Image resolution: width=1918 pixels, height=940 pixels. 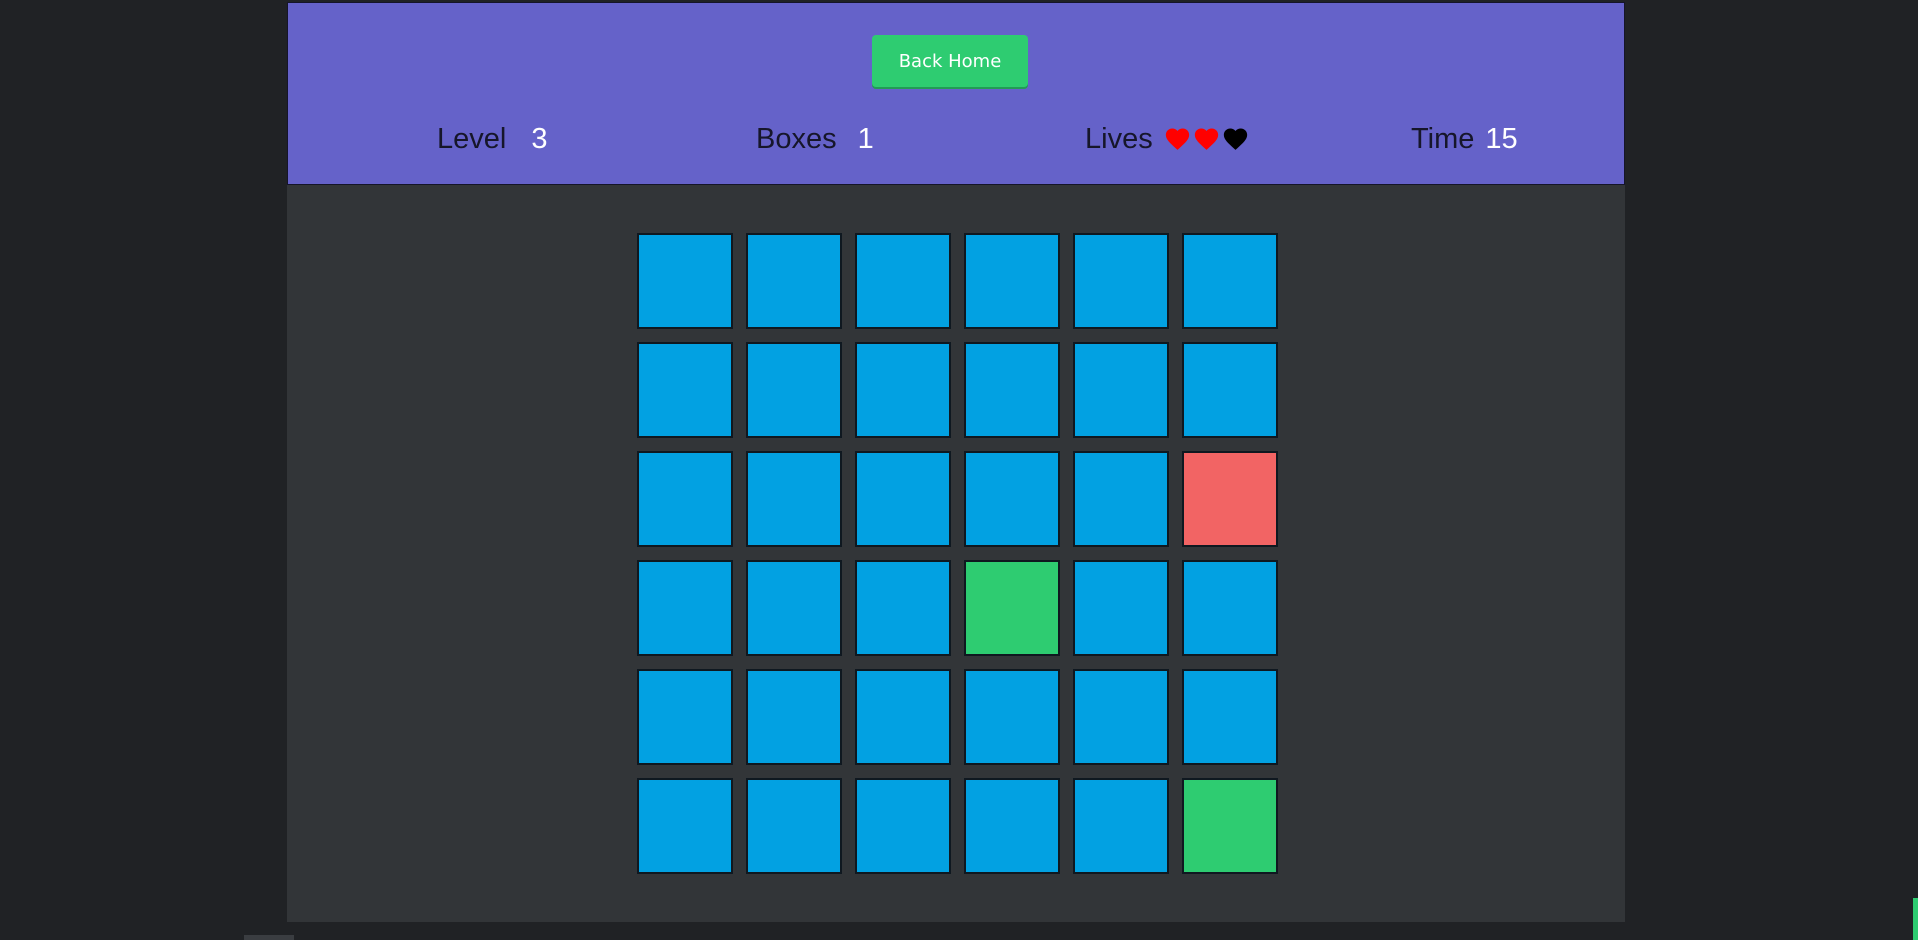 I want to click on level-stat: Level 3, so click(x=492, y=139).